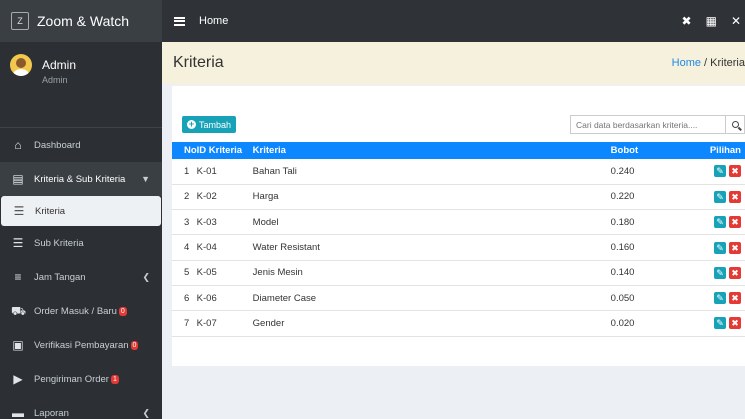 This screenshot has width=745, height=419. I want to click on search-icon, so click(735, 124).